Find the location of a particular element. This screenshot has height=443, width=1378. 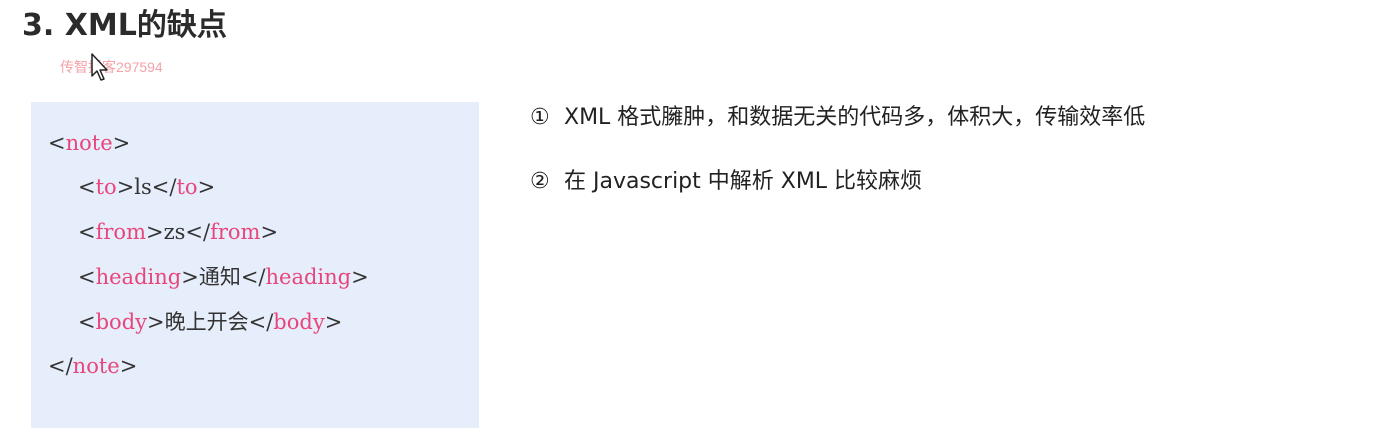

list-item: ① XML 格式臃肿，和数据无关的代码多，体积大，传输效率低 is located at coordinates (837, 118).